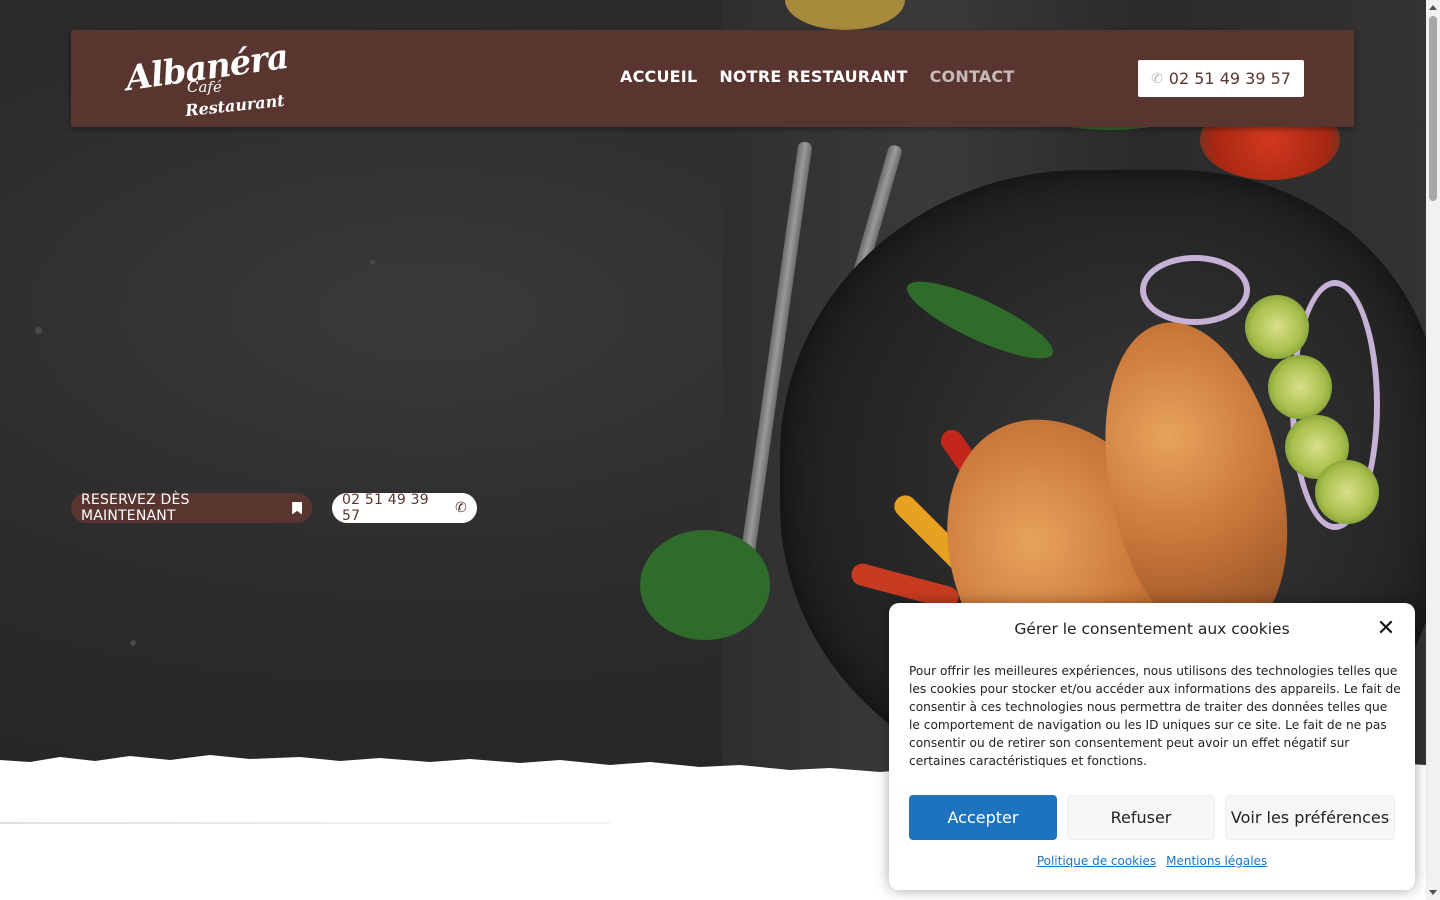  I want to click on hero-phone-button: 02 51 49 39 57 ✆, so click(404, 508).